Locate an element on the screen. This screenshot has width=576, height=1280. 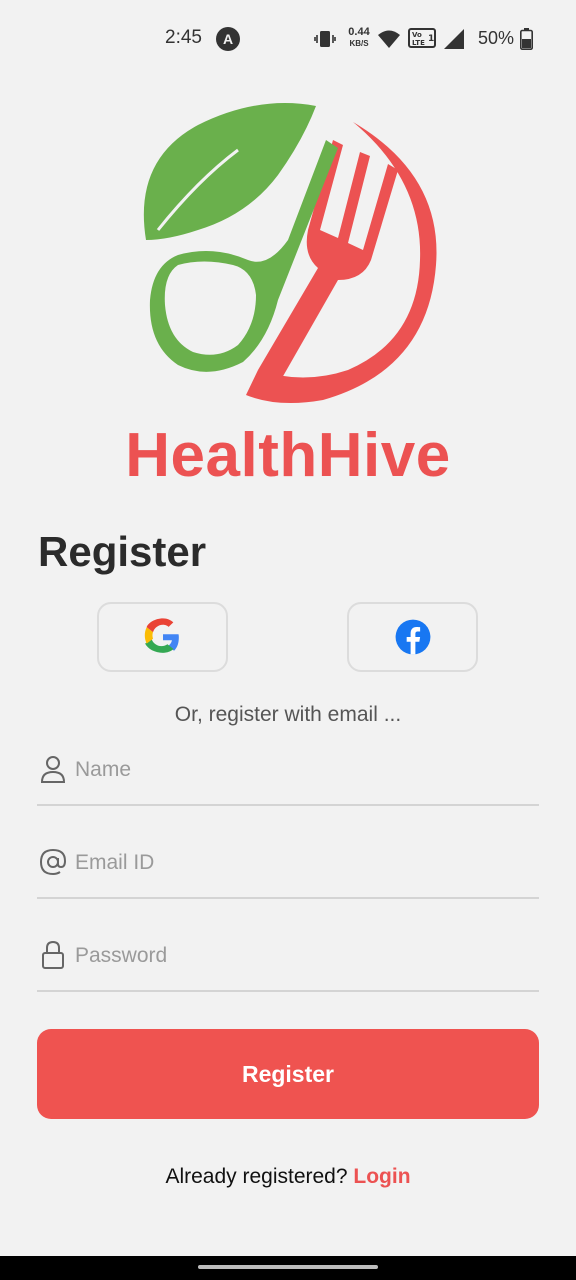
battery-percent: 50% is located at coordinates (496, 38).